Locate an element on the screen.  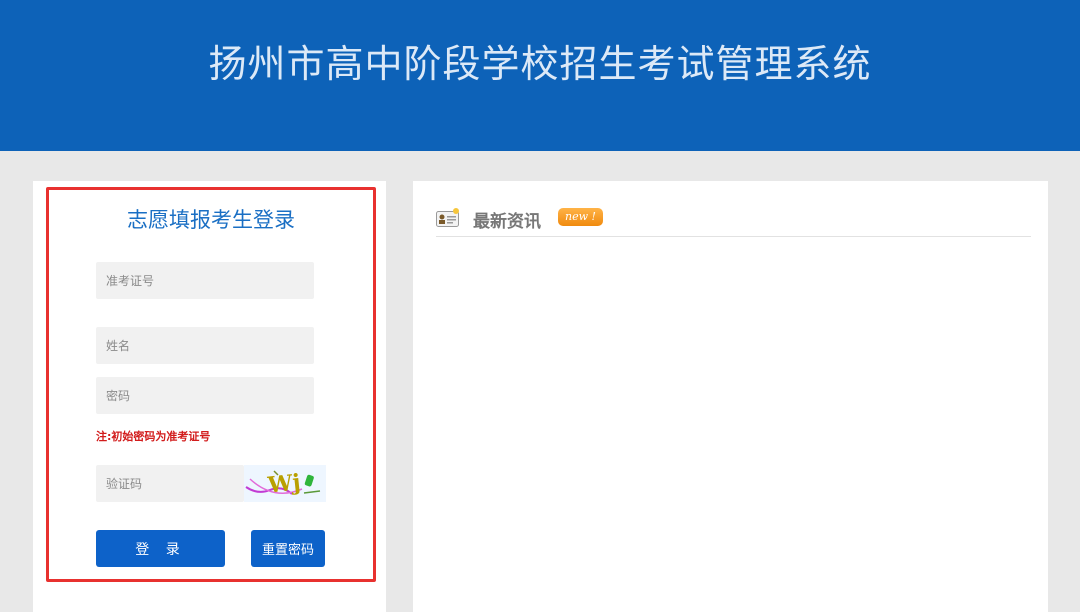
news-header: 最新资讯 new ! is located at coordinates (733, 221).